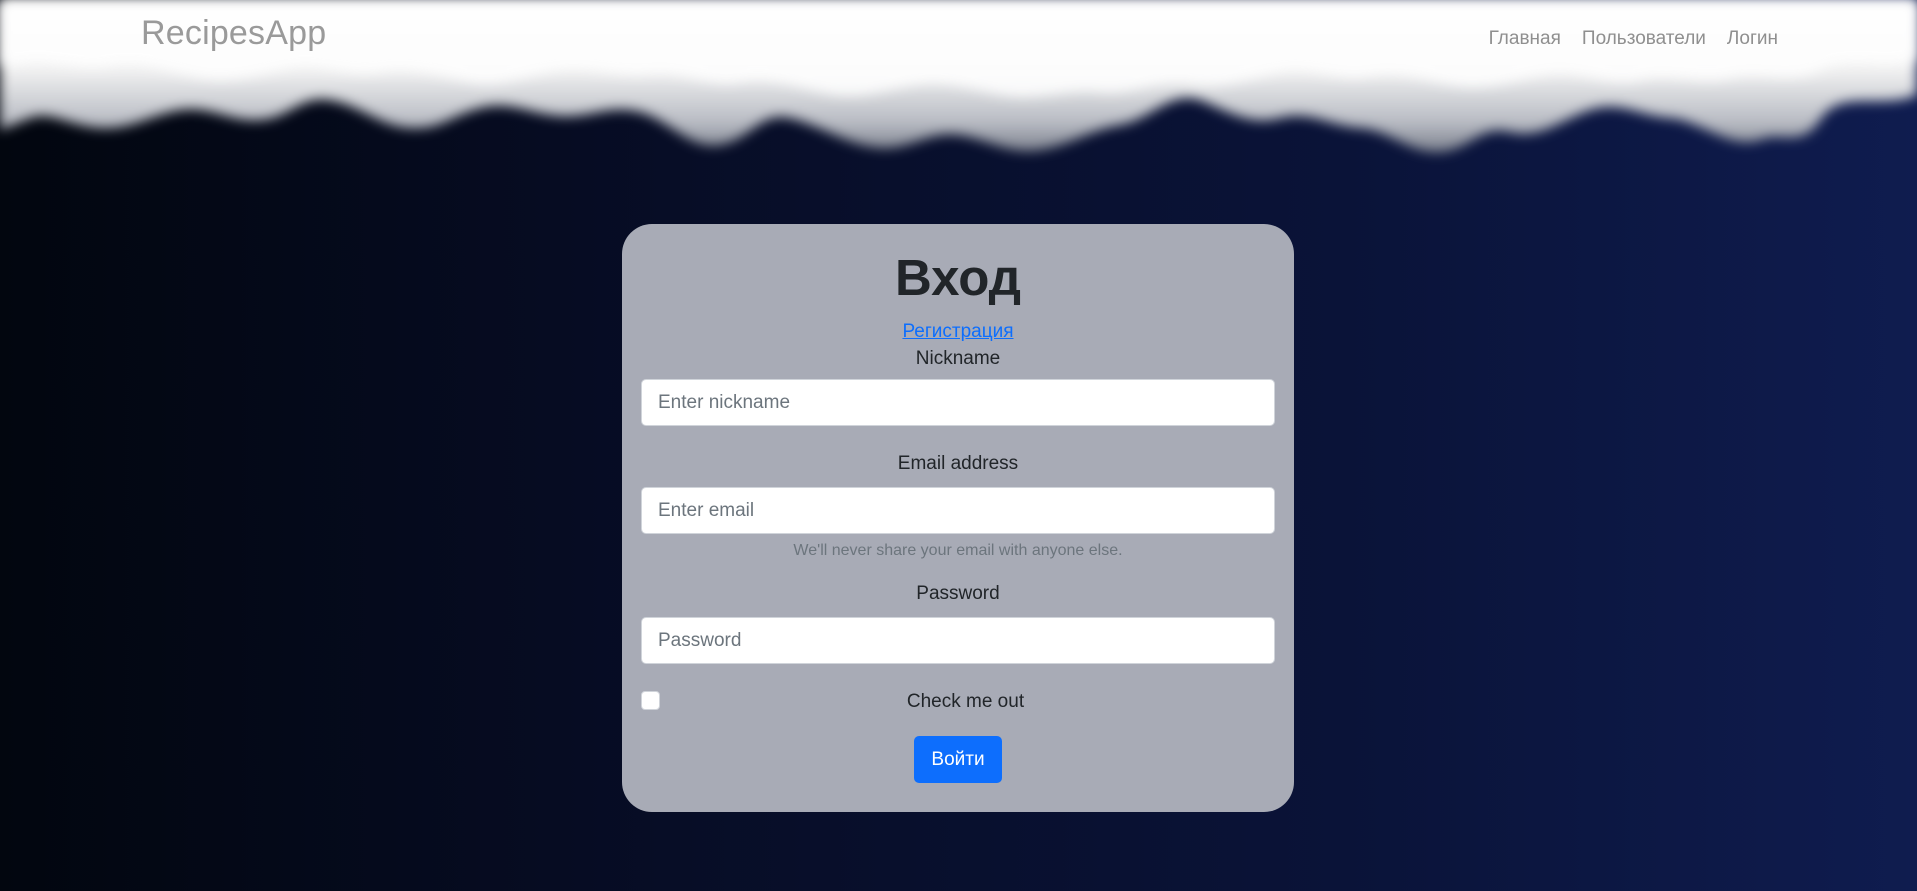 The height and width of the screenshot is (891, 1917). What do you see at coordinates (1644, 39) in the screenshot?
I see `nav-link-users: Пользователи` at bounding box center [1644, 39].